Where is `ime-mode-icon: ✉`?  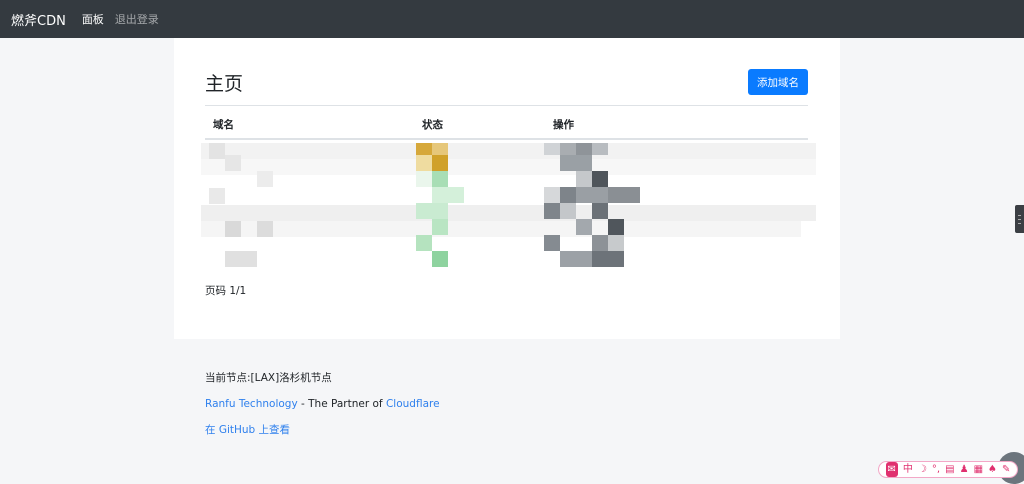
ime-mode-icon: ✉ is located at coordinates (891, 469).